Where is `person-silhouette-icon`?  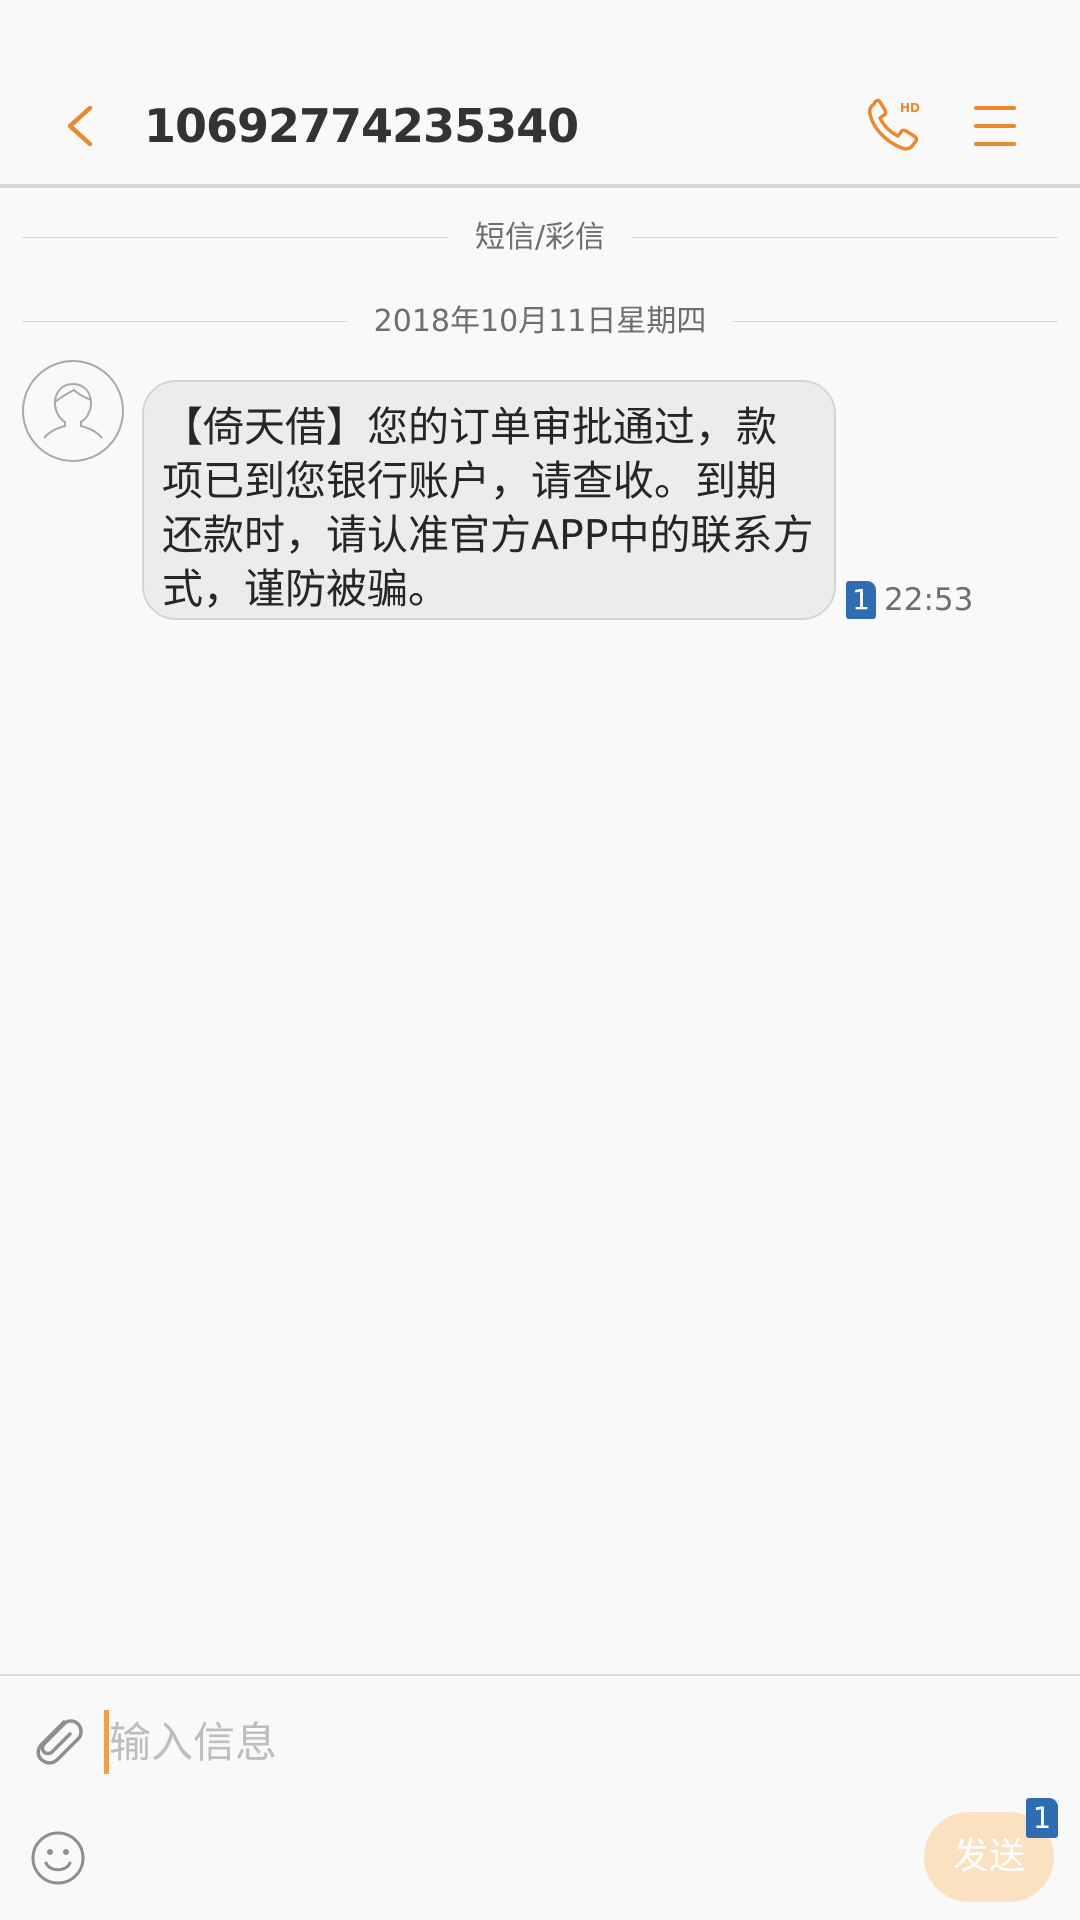
person-silhouette-icon is located at coordinates (73, 411).